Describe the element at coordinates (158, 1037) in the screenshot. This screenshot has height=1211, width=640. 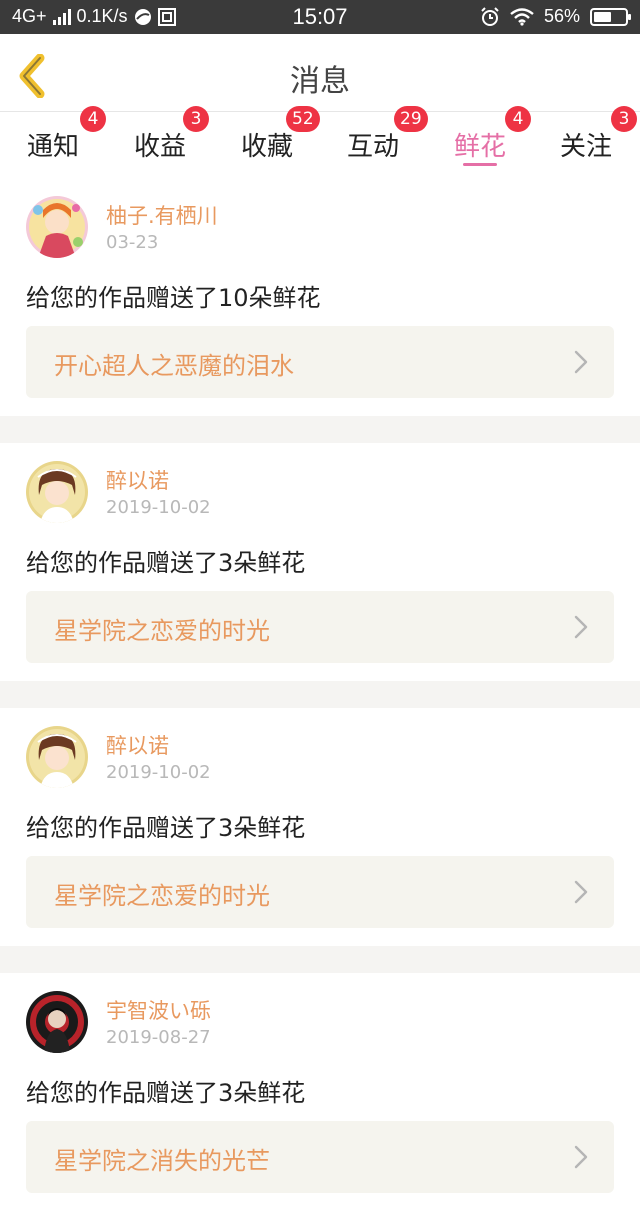
I see `message-date: 2019-08-27` at that location.